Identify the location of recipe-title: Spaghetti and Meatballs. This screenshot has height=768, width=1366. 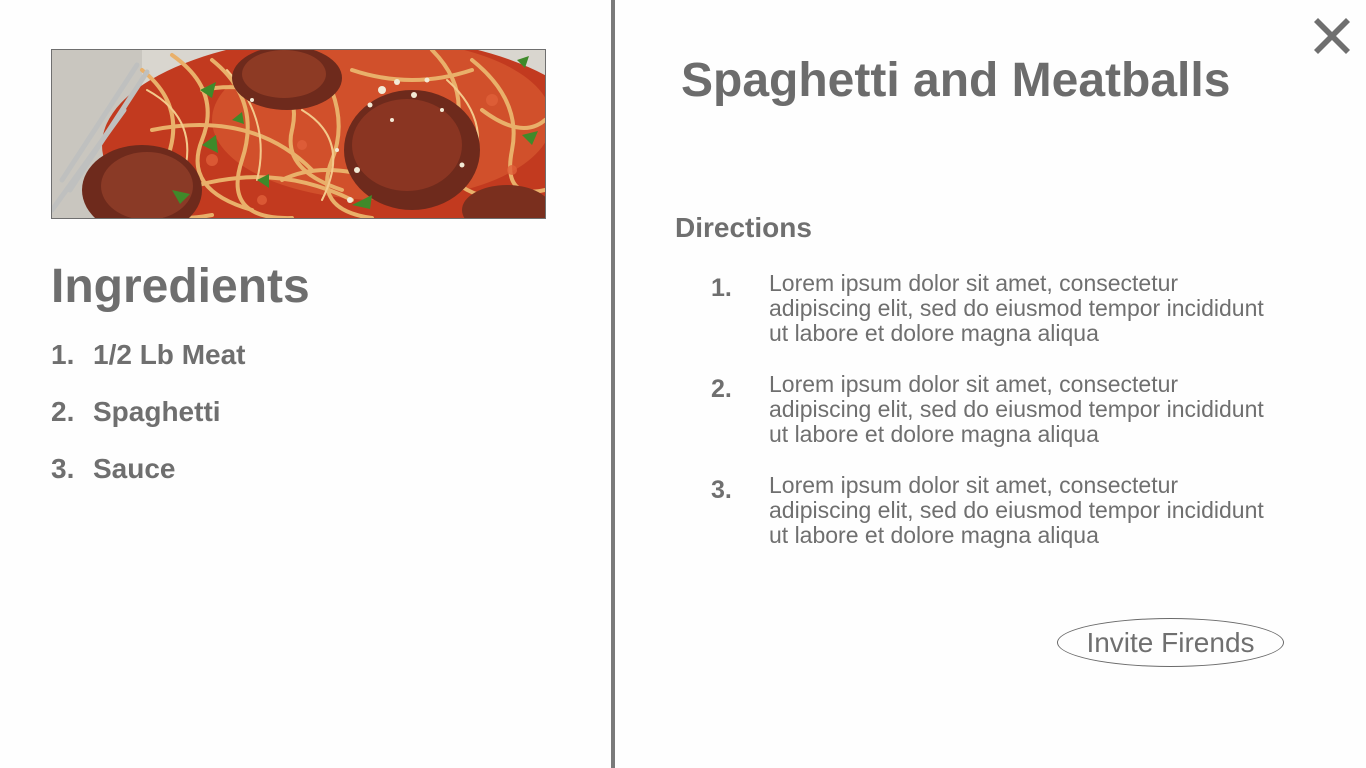
(956, 80).